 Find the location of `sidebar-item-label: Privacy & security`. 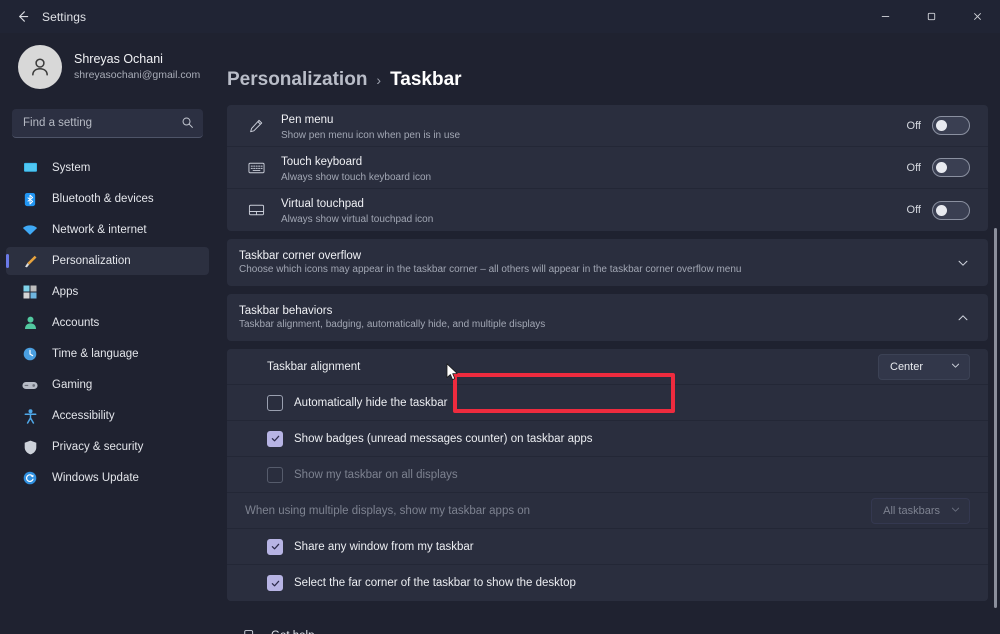

sidebar-item-label: Privacy & security is located at coordinates (98, 447).